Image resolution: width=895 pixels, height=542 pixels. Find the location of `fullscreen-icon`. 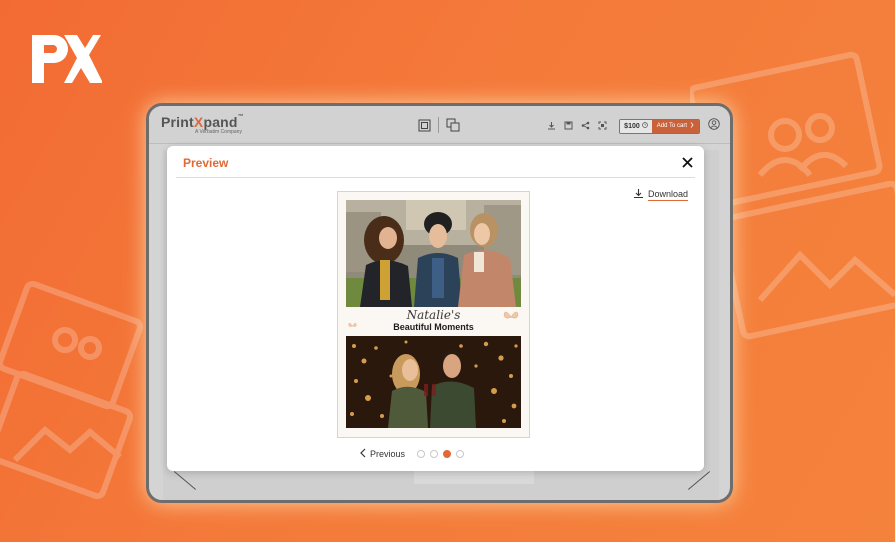

fullscreen-icon is located at coordinates (602, 126).